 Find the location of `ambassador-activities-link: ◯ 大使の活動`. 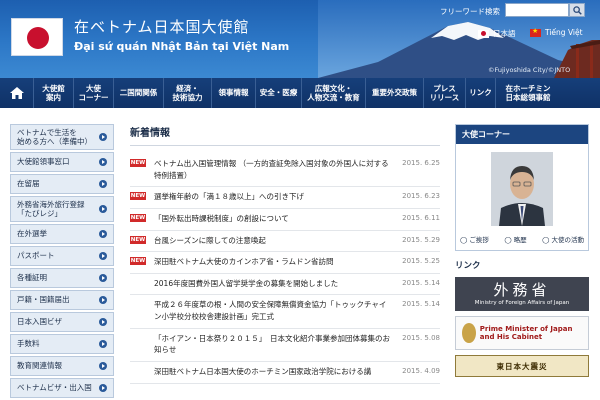

ambassador-activities-link: ◯ 大使の活動 is located at coordinates (563, 239).